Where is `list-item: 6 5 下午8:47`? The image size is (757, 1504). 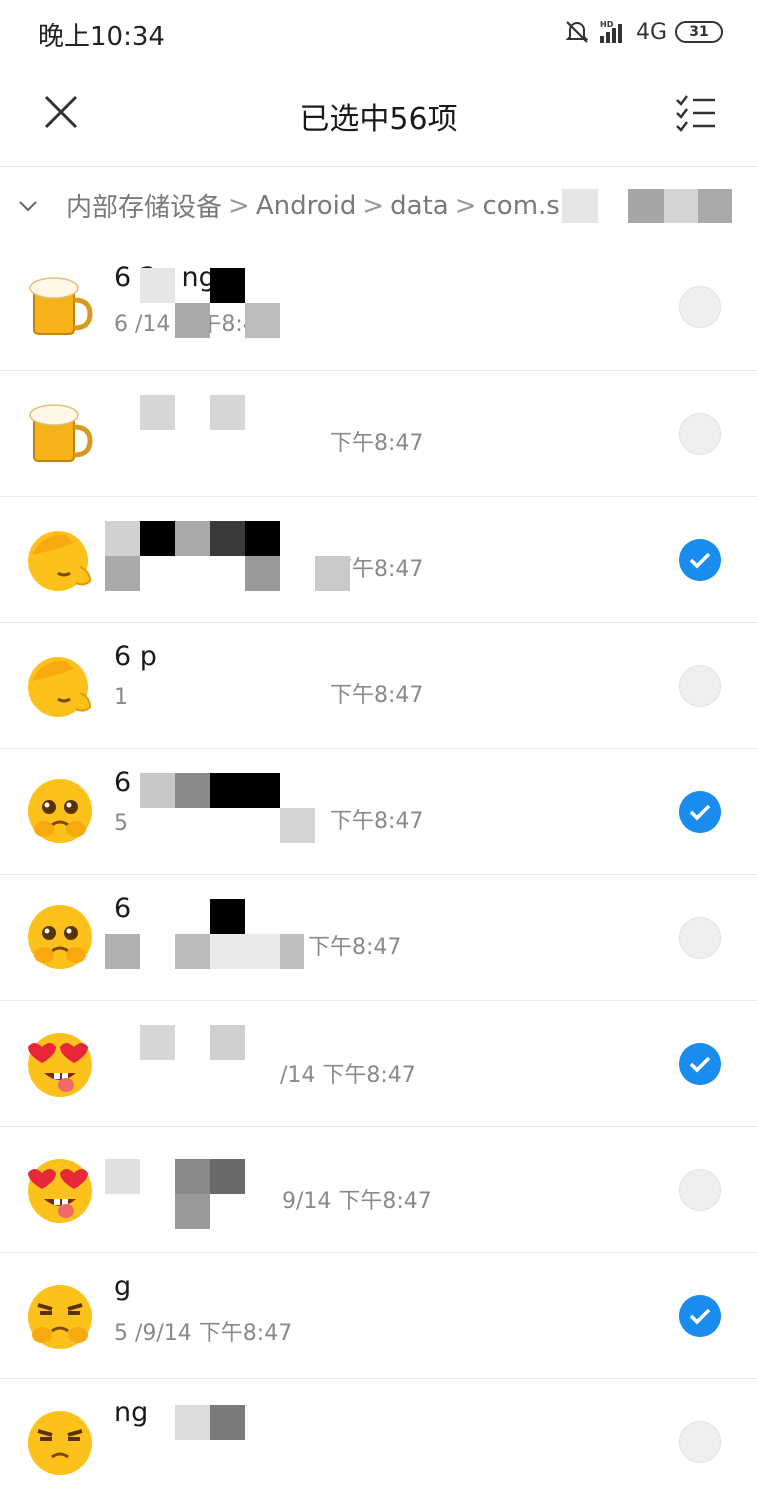
list-item: 6 5 下午8:47 is located at coordinates (378, 811).